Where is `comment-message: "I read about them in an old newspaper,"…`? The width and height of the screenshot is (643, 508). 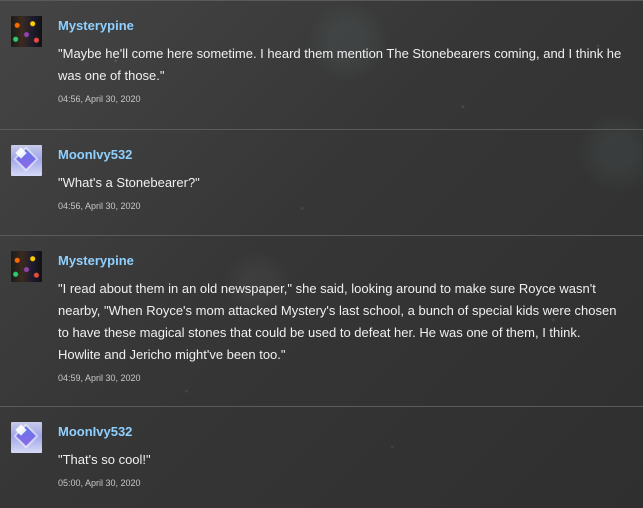
comment-message: "I read about them in an old newspaper,"… is located at coordinates (337, 321).